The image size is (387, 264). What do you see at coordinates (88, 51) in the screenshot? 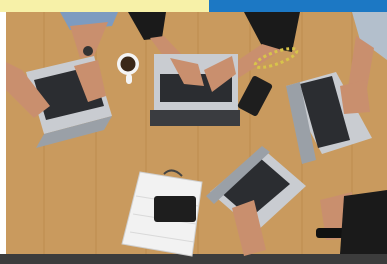
I see `wristwatch` at bounding box center [88, 51].